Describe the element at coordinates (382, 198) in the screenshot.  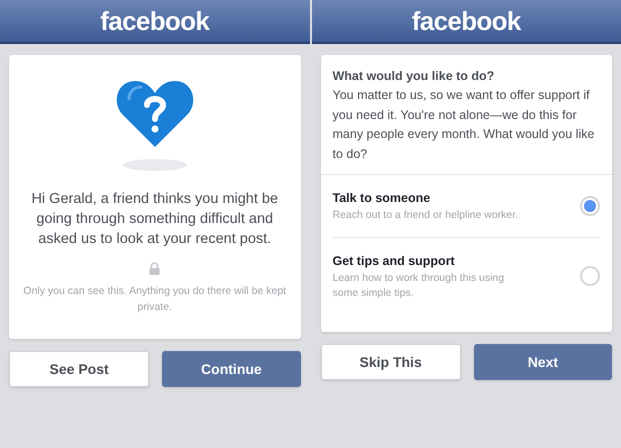
I see `option-title: Talk to someone` at that location.